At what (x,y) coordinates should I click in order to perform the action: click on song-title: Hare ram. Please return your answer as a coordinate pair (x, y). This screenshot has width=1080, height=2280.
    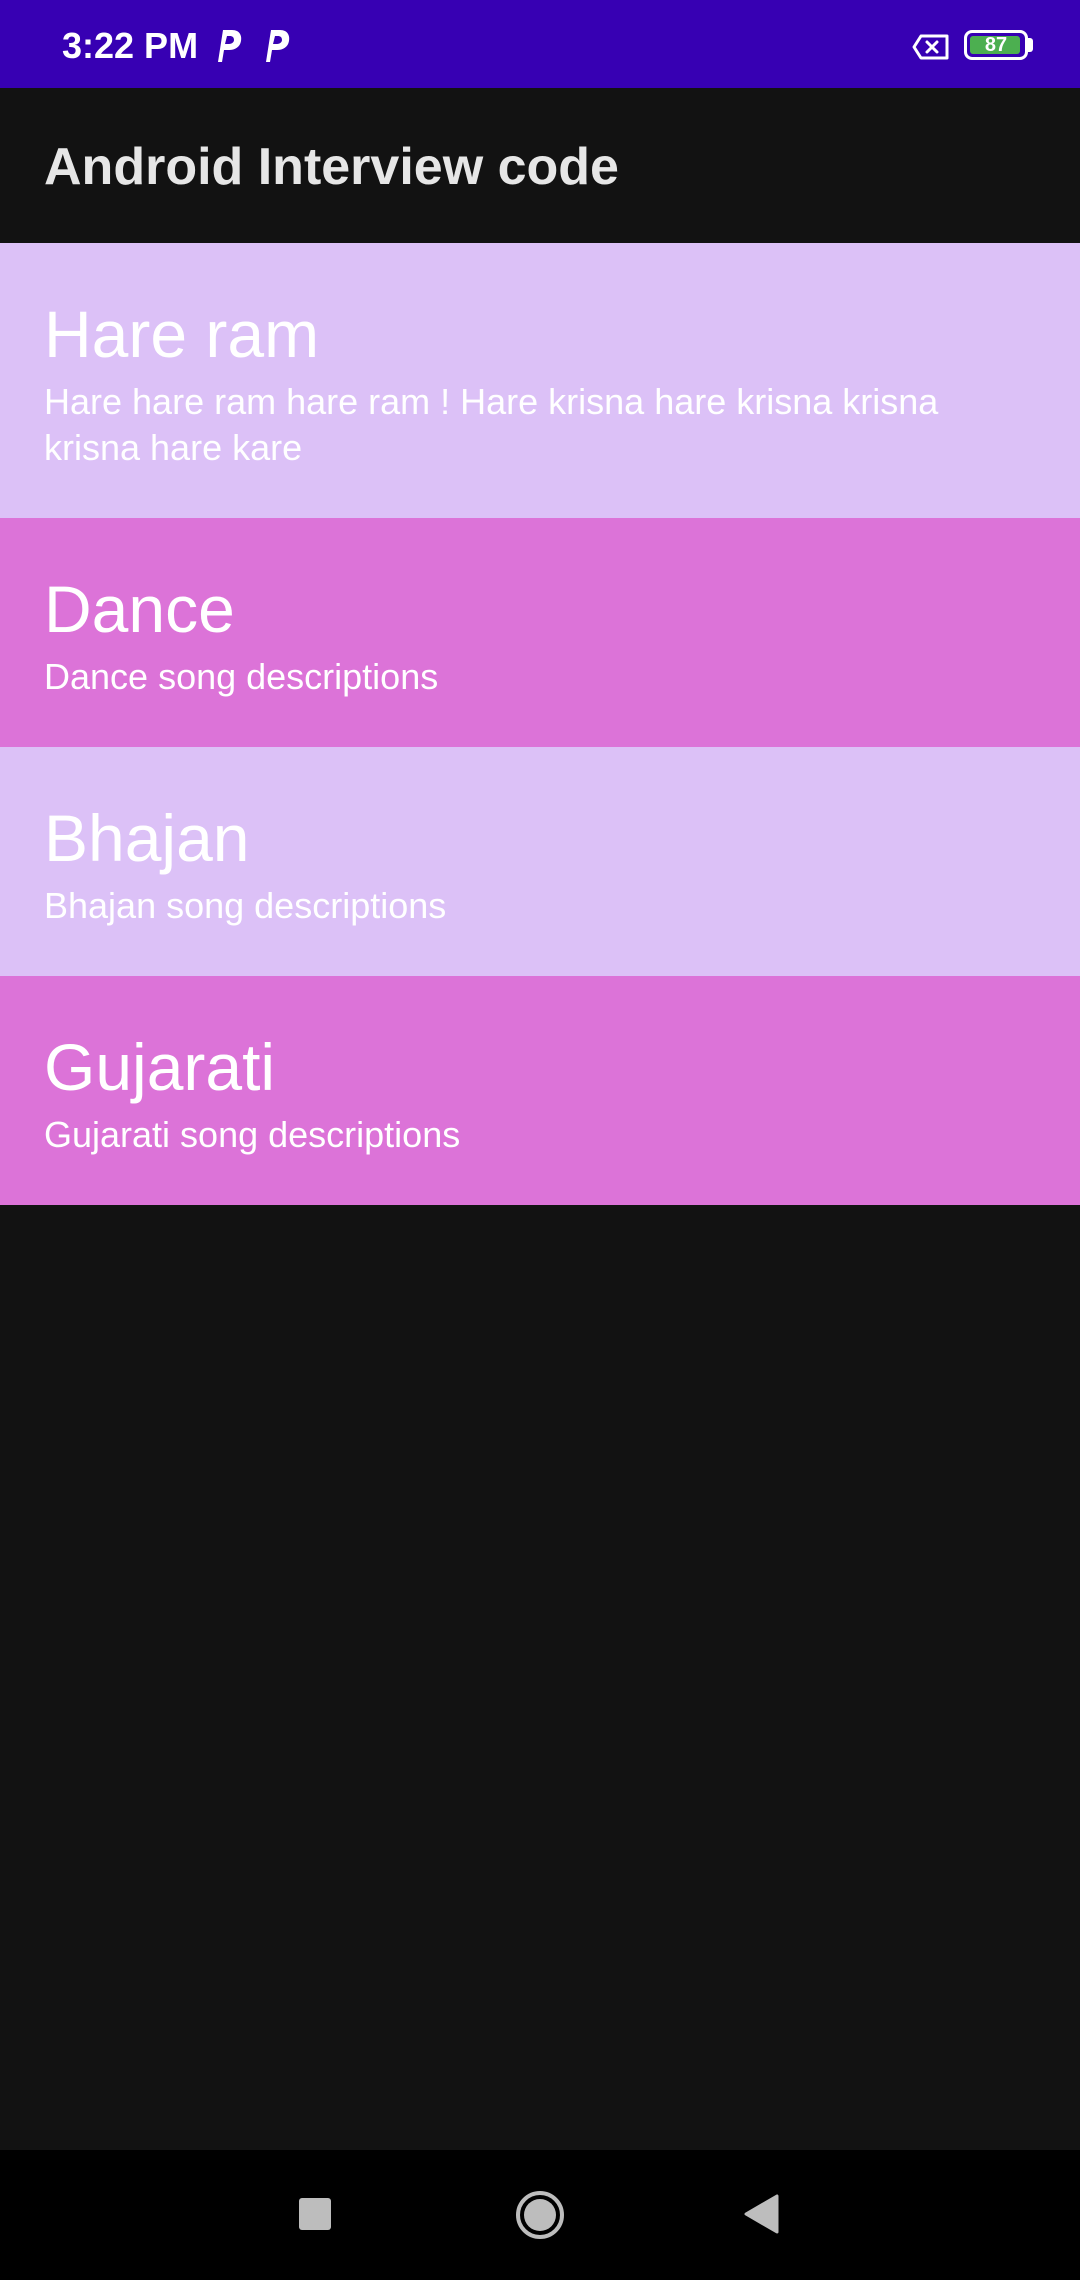
    Looking at the image, I should click on (182, 334).